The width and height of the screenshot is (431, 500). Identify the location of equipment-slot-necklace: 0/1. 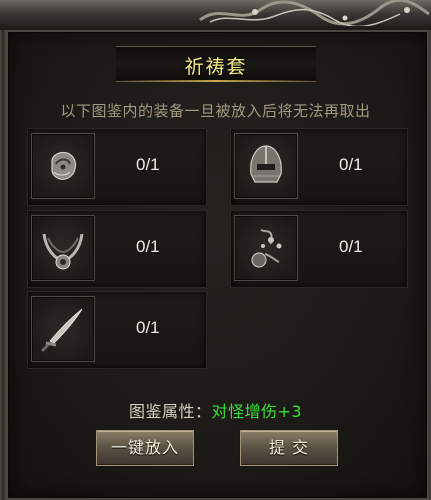
(117, 249).